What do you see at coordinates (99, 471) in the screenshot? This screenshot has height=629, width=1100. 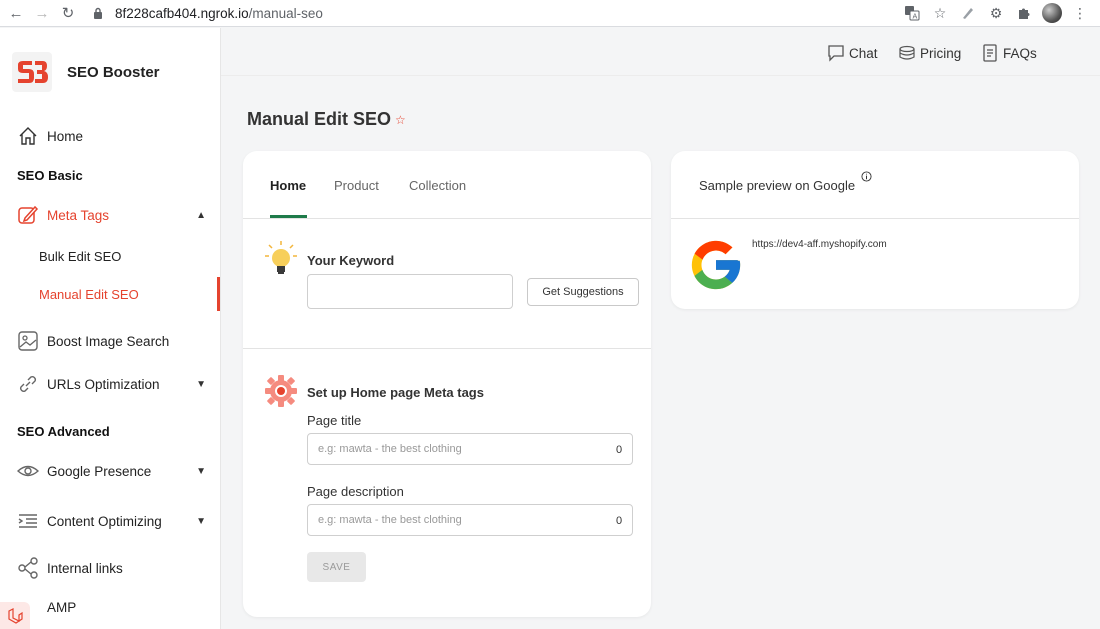 I see `sidebar-item-label: Google Presence` at bounding box center [99, 471].